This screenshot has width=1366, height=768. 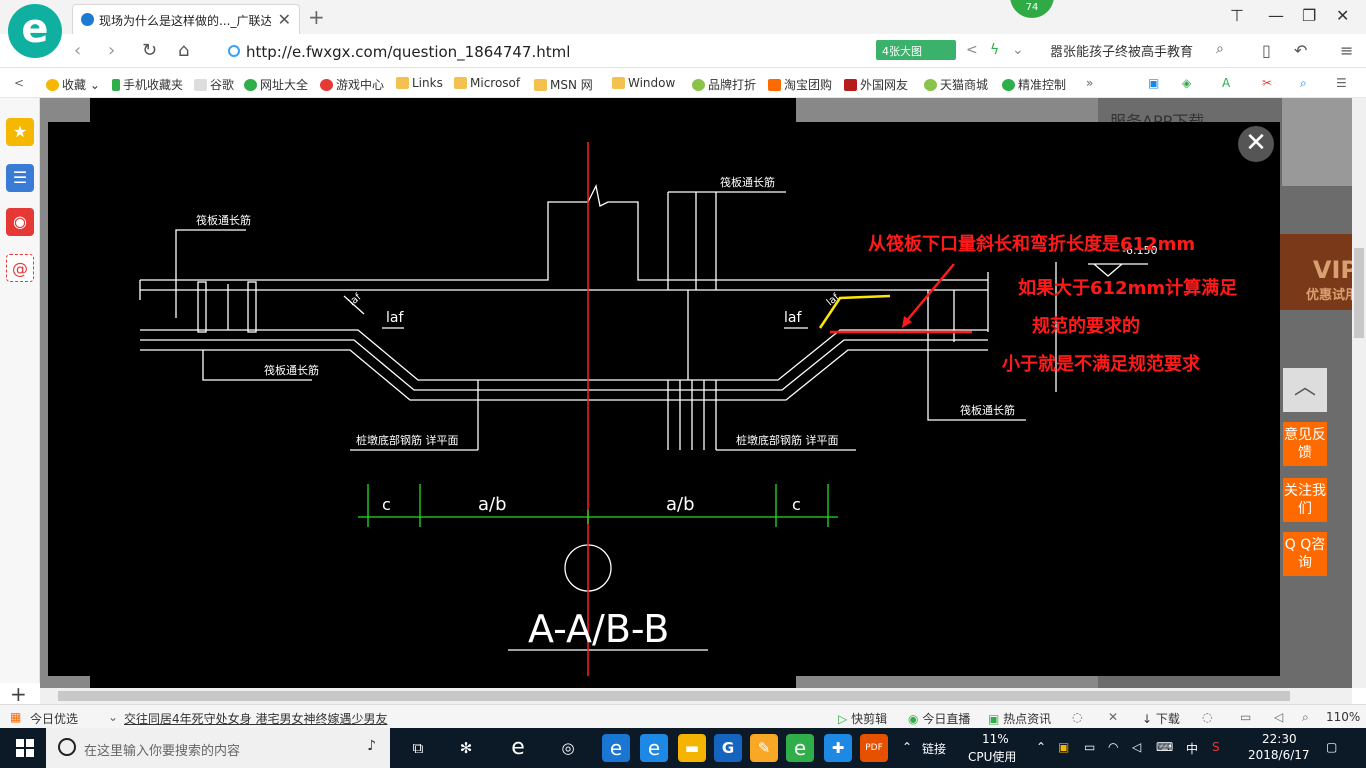 I want to click on wifi-icon: ◠, so click(x=1113, y=747).